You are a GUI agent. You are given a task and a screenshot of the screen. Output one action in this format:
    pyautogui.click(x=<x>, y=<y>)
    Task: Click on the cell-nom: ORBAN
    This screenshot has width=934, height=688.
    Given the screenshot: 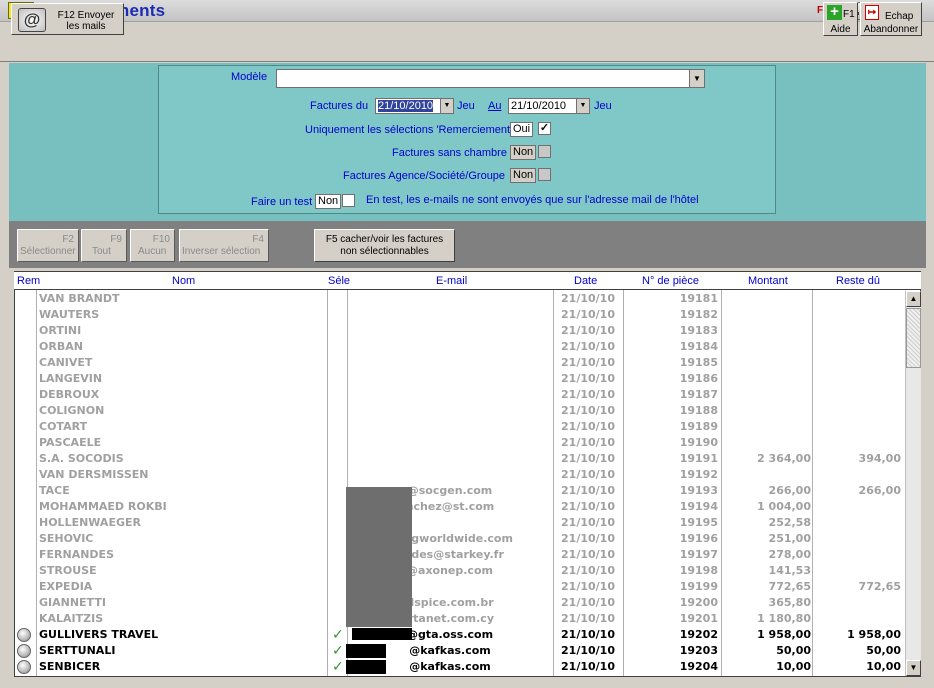 What is the action you would take?
    pyautogui.click(x=61, y=346)
    